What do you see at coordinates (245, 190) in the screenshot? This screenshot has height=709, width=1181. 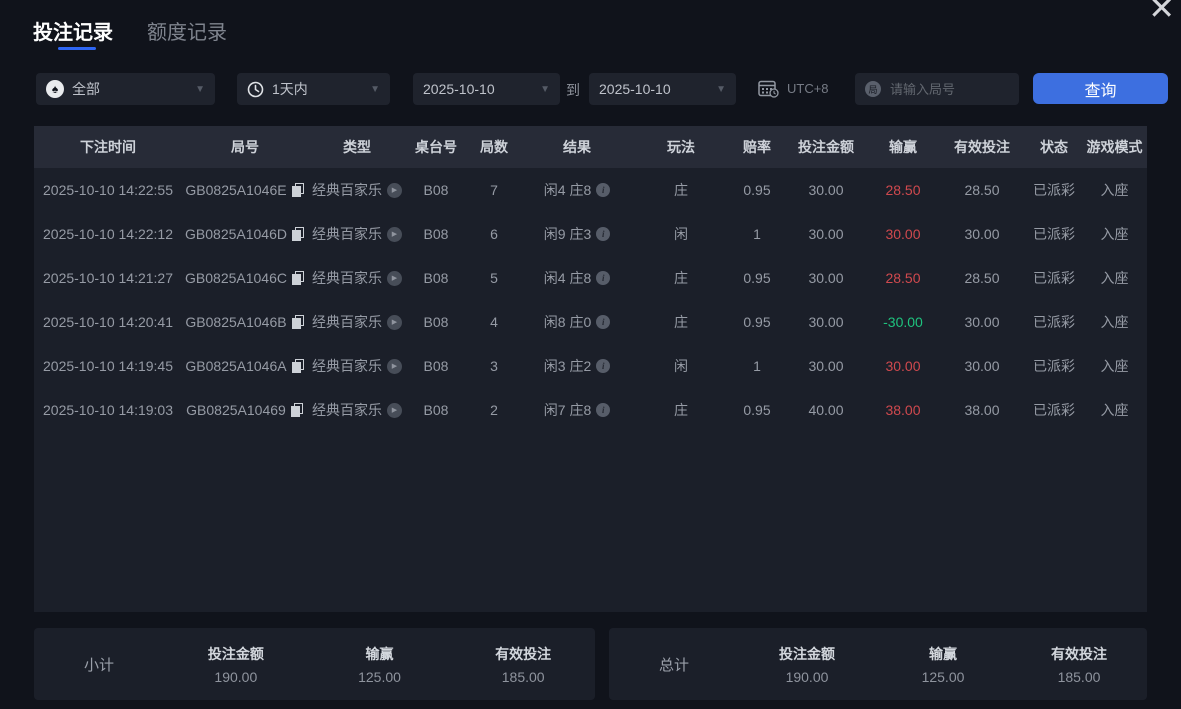 I see `round-id-cell: GB0825A1046E` at bounding box center [245, 190].